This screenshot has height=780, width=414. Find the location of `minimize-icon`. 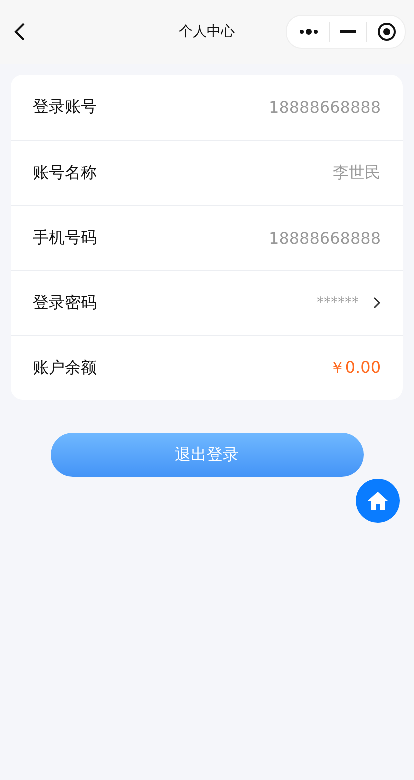

minimize-icon is located at coordinates (348, 32).